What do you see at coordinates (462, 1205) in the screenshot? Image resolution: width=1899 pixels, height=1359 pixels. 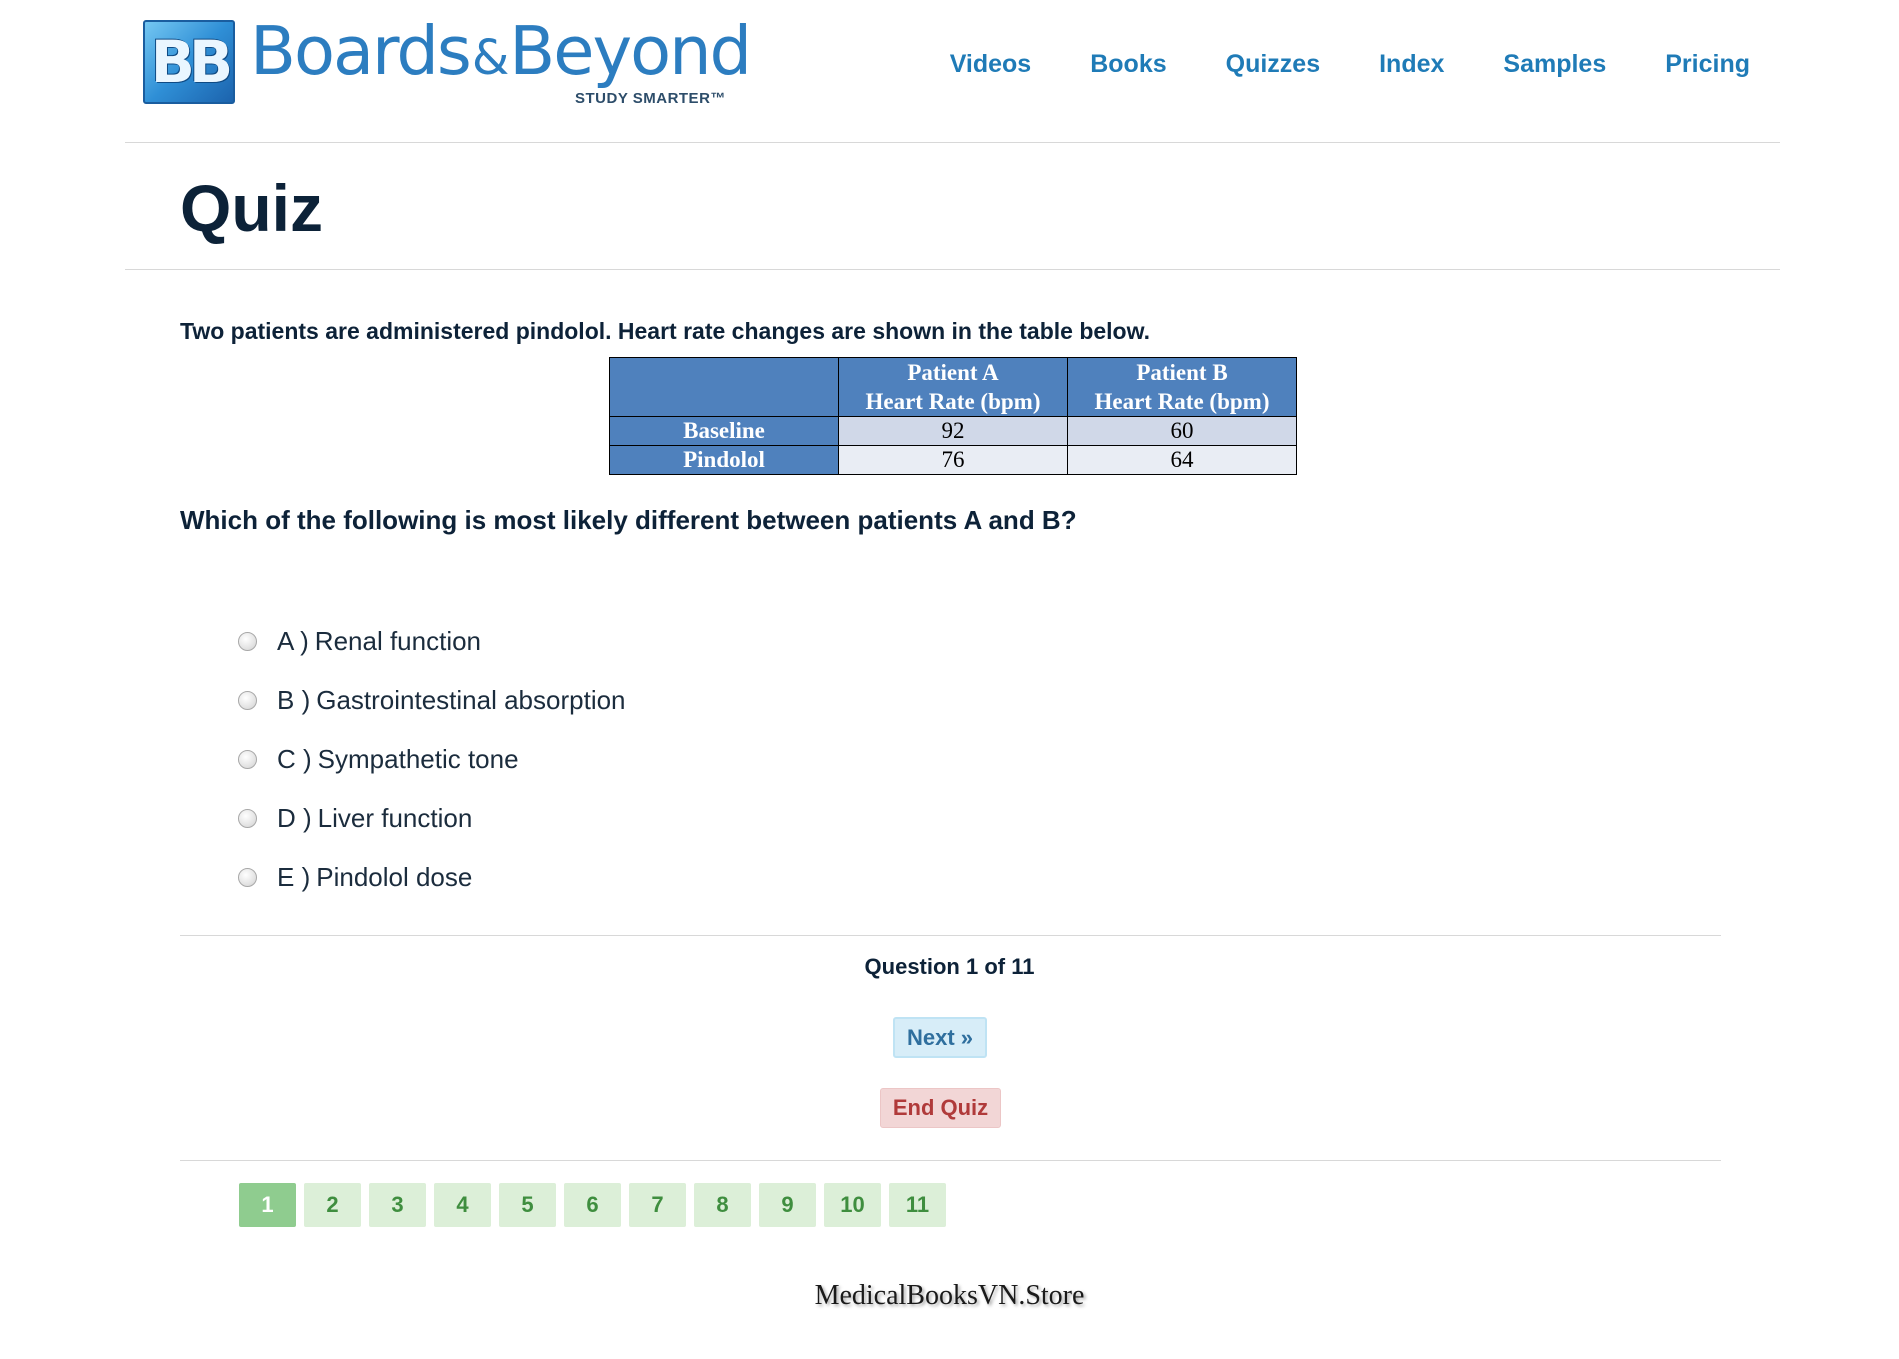 I see `pager-button-4: 4` at bounding box center [462, 1205].